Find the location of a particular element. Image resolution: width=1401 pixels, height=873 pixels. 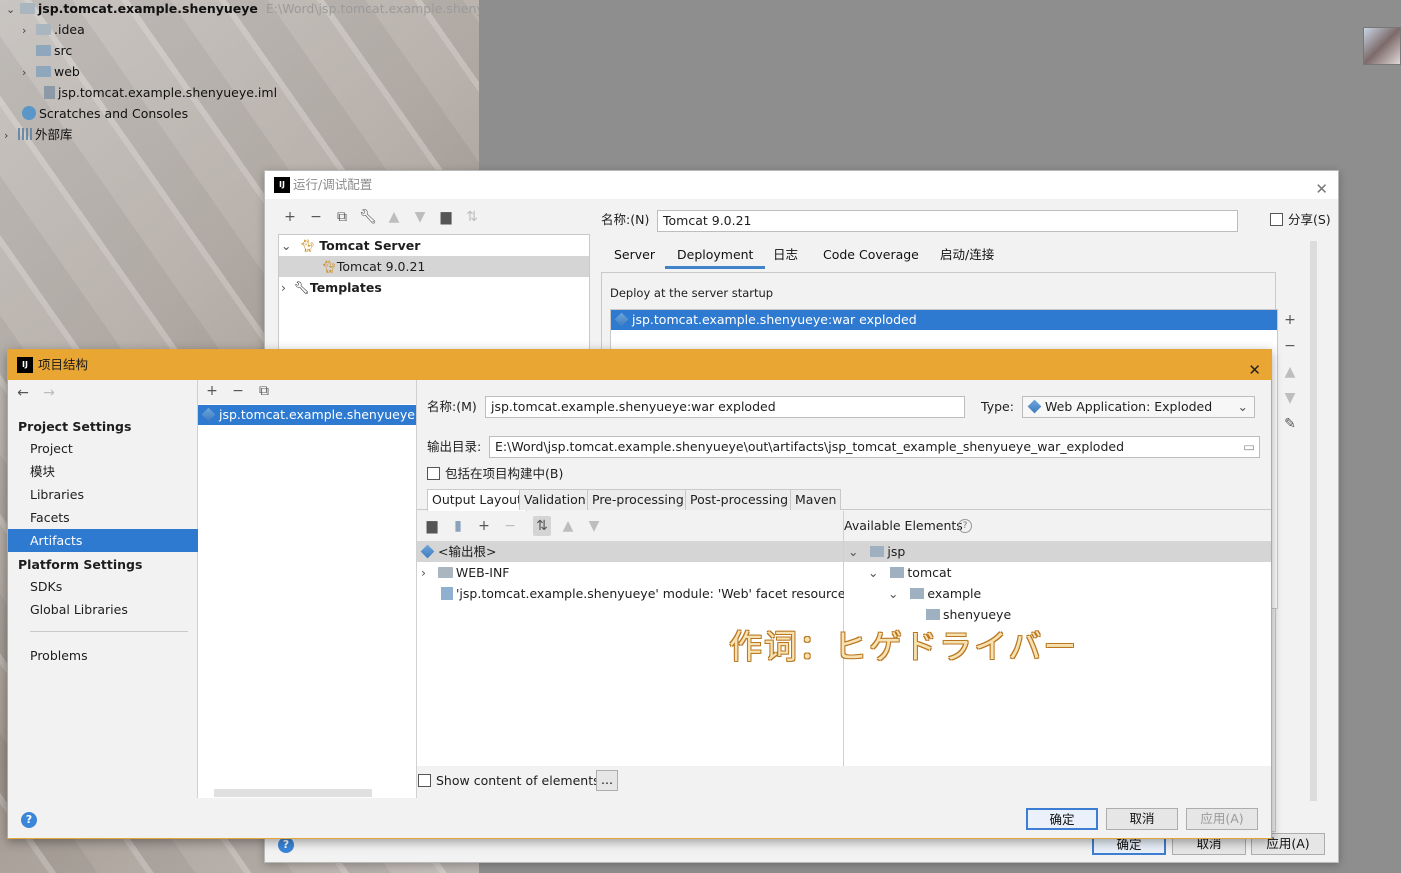

cancel-button: 取消 is located at coordinates (1142, 819).